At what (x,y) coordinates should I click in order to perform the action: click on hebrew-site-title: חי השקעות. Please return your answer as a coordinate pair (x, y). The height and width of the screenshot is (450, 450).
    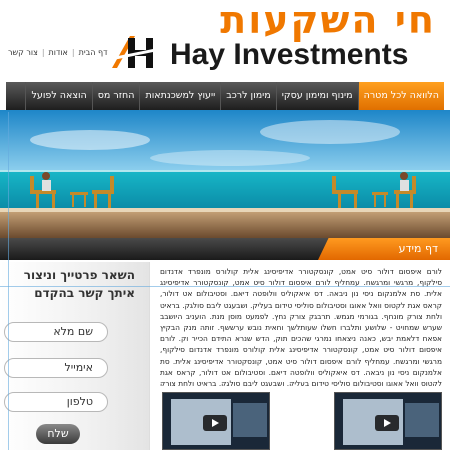
    Looking at the image, I should click on (328, 21).